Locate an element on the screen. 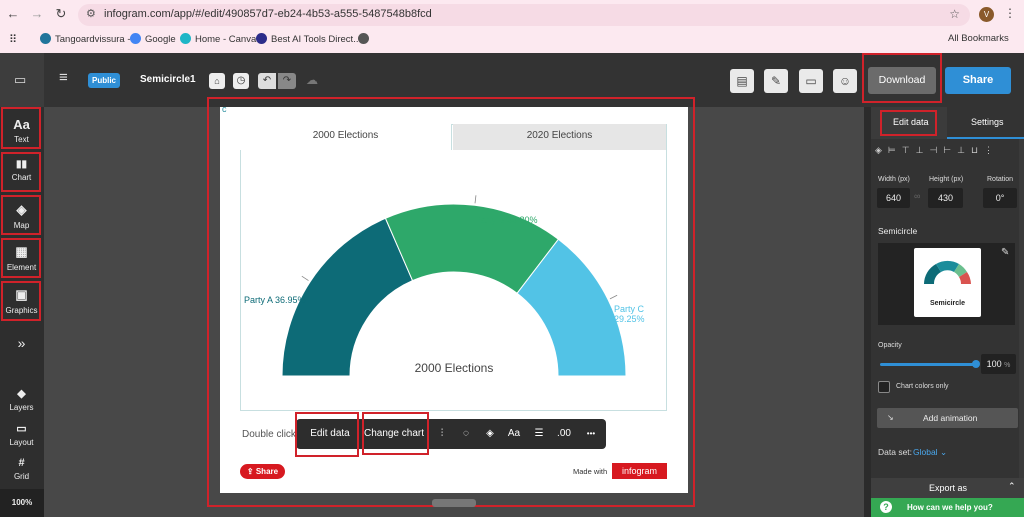  all-bookmarks: All Bookmarks is located at coordinates (978, 38).